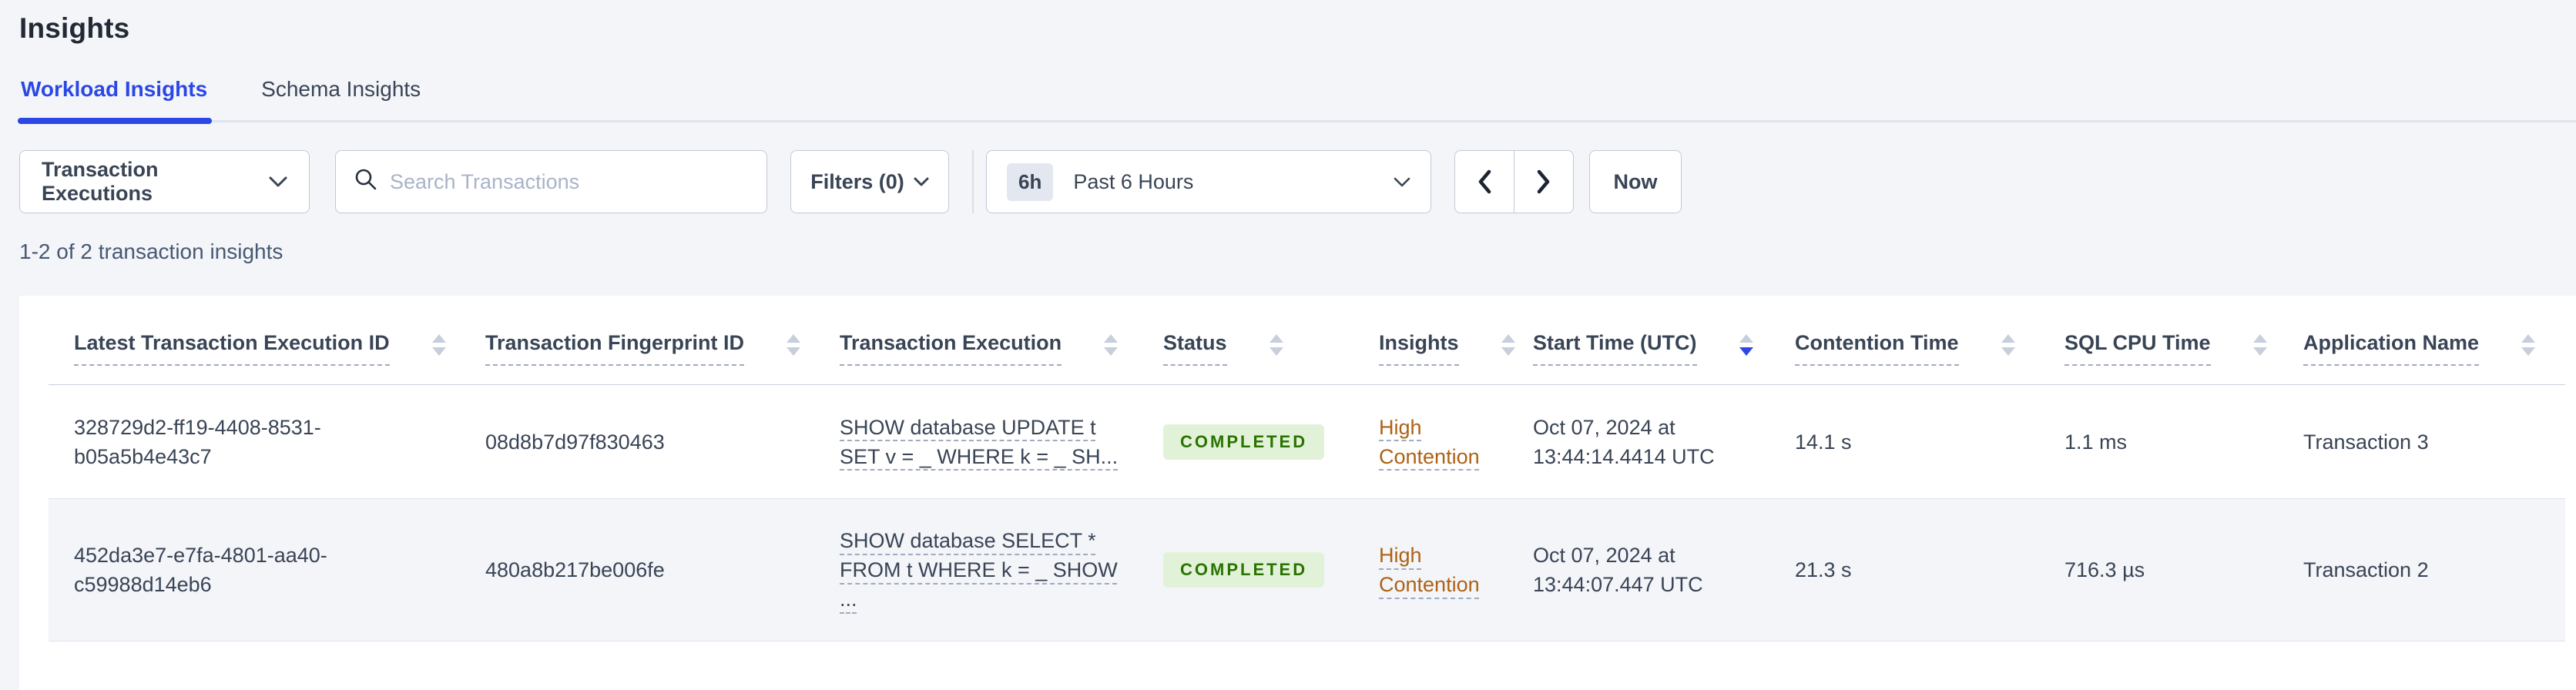 This screenshot has width=2576, height=690. I want to click on time-range-label: Past 6 Hours, so click(1133, 181).